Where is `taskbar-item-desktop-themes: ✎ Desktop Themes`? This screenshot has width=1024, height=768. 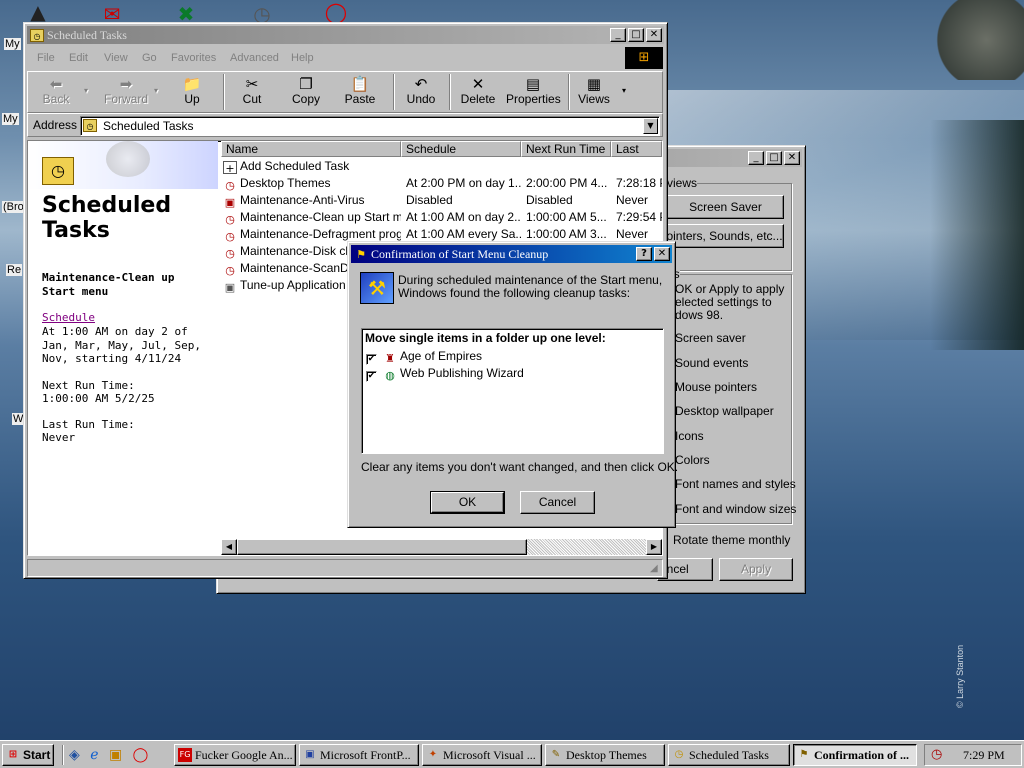
taskbar-item-desktop-themes: ✎ Desktop Themes is located at coordinates (605, 755).